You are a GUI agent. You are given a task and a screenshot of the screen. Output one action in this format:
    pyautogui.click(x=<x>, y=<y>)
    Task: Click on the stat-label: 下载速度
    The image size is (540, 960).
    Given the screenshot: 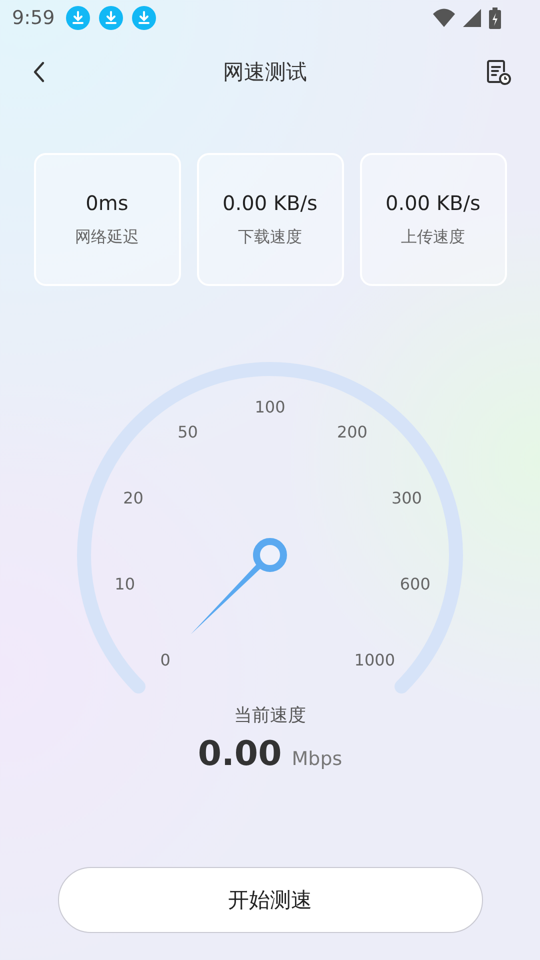 What is the action you would take?
    pyautogui.click(x=270, y=237)
    